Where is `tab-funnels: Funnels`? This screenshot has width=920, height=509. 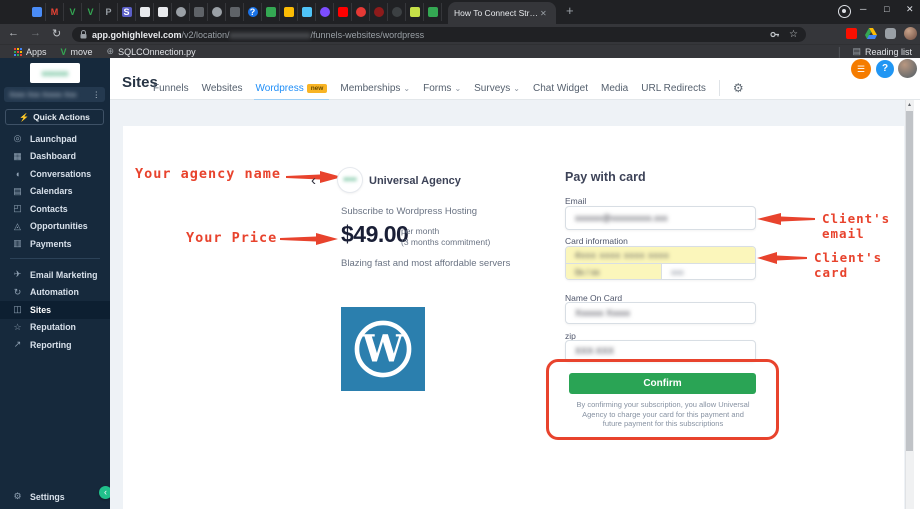
tab-funnels: Funnels is located at coordinates (171, 88).